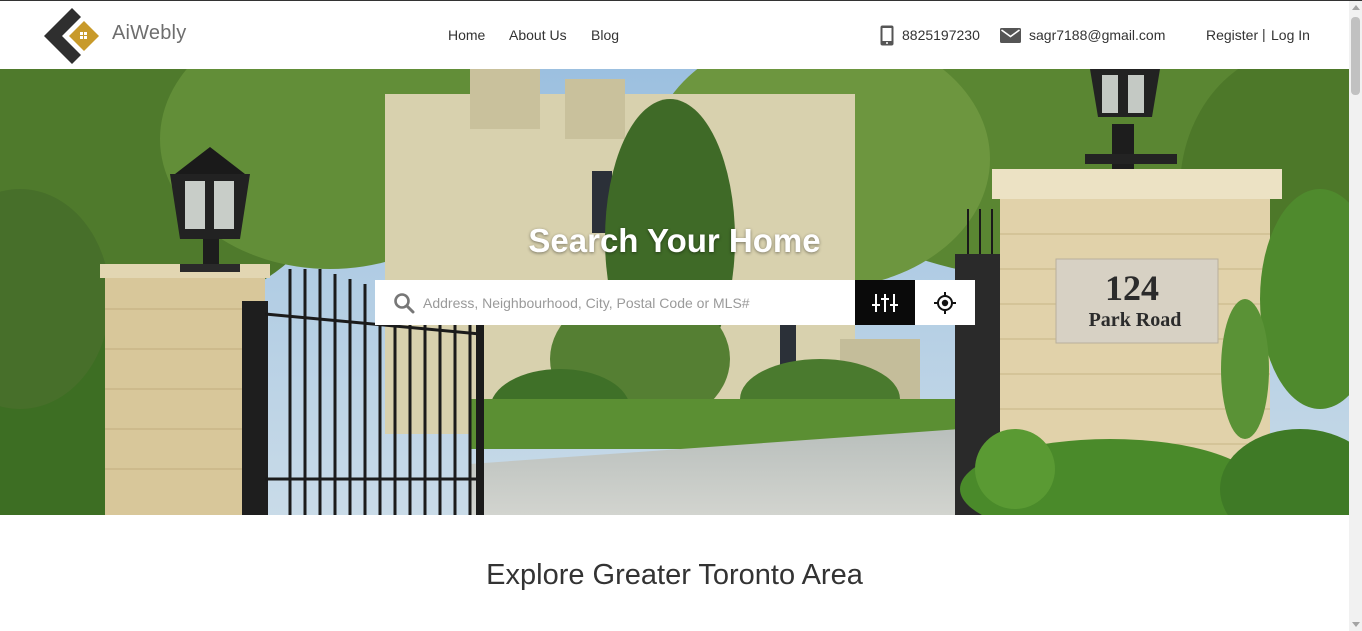  I want to click on nav-home-link: Home, so click(466, 35).